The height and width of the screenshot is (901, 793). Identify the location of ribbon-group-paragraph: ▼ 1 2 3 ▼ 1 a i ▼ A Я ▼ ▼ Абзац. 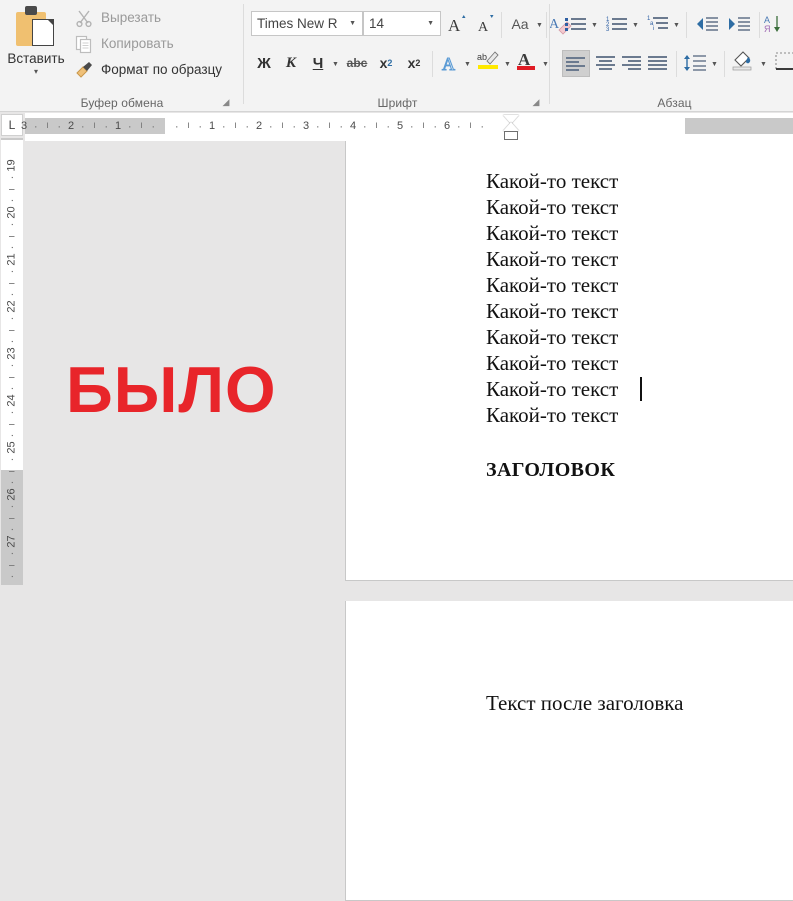
(674, 56).